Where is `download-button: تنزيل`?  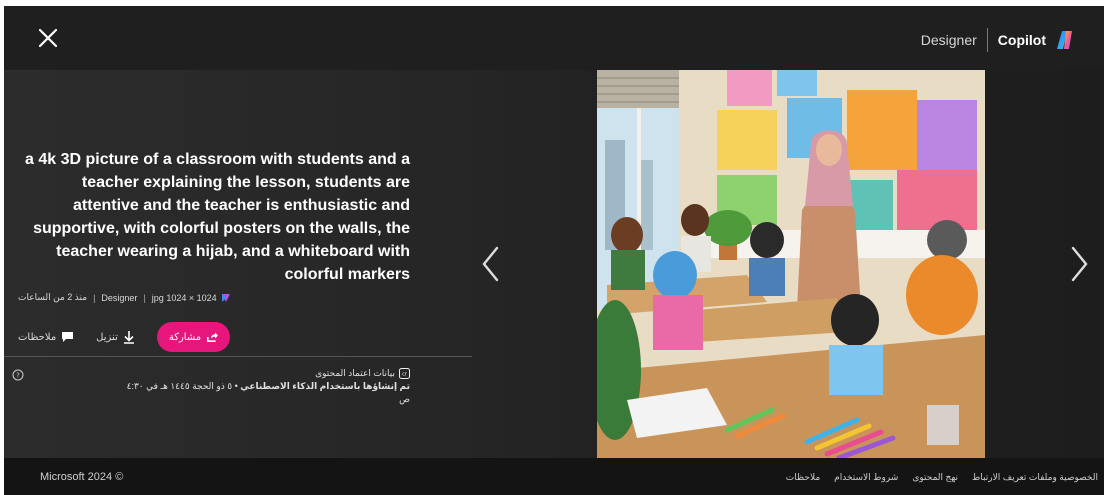
download-button: تنزيل is located at coordinates (115, 337).